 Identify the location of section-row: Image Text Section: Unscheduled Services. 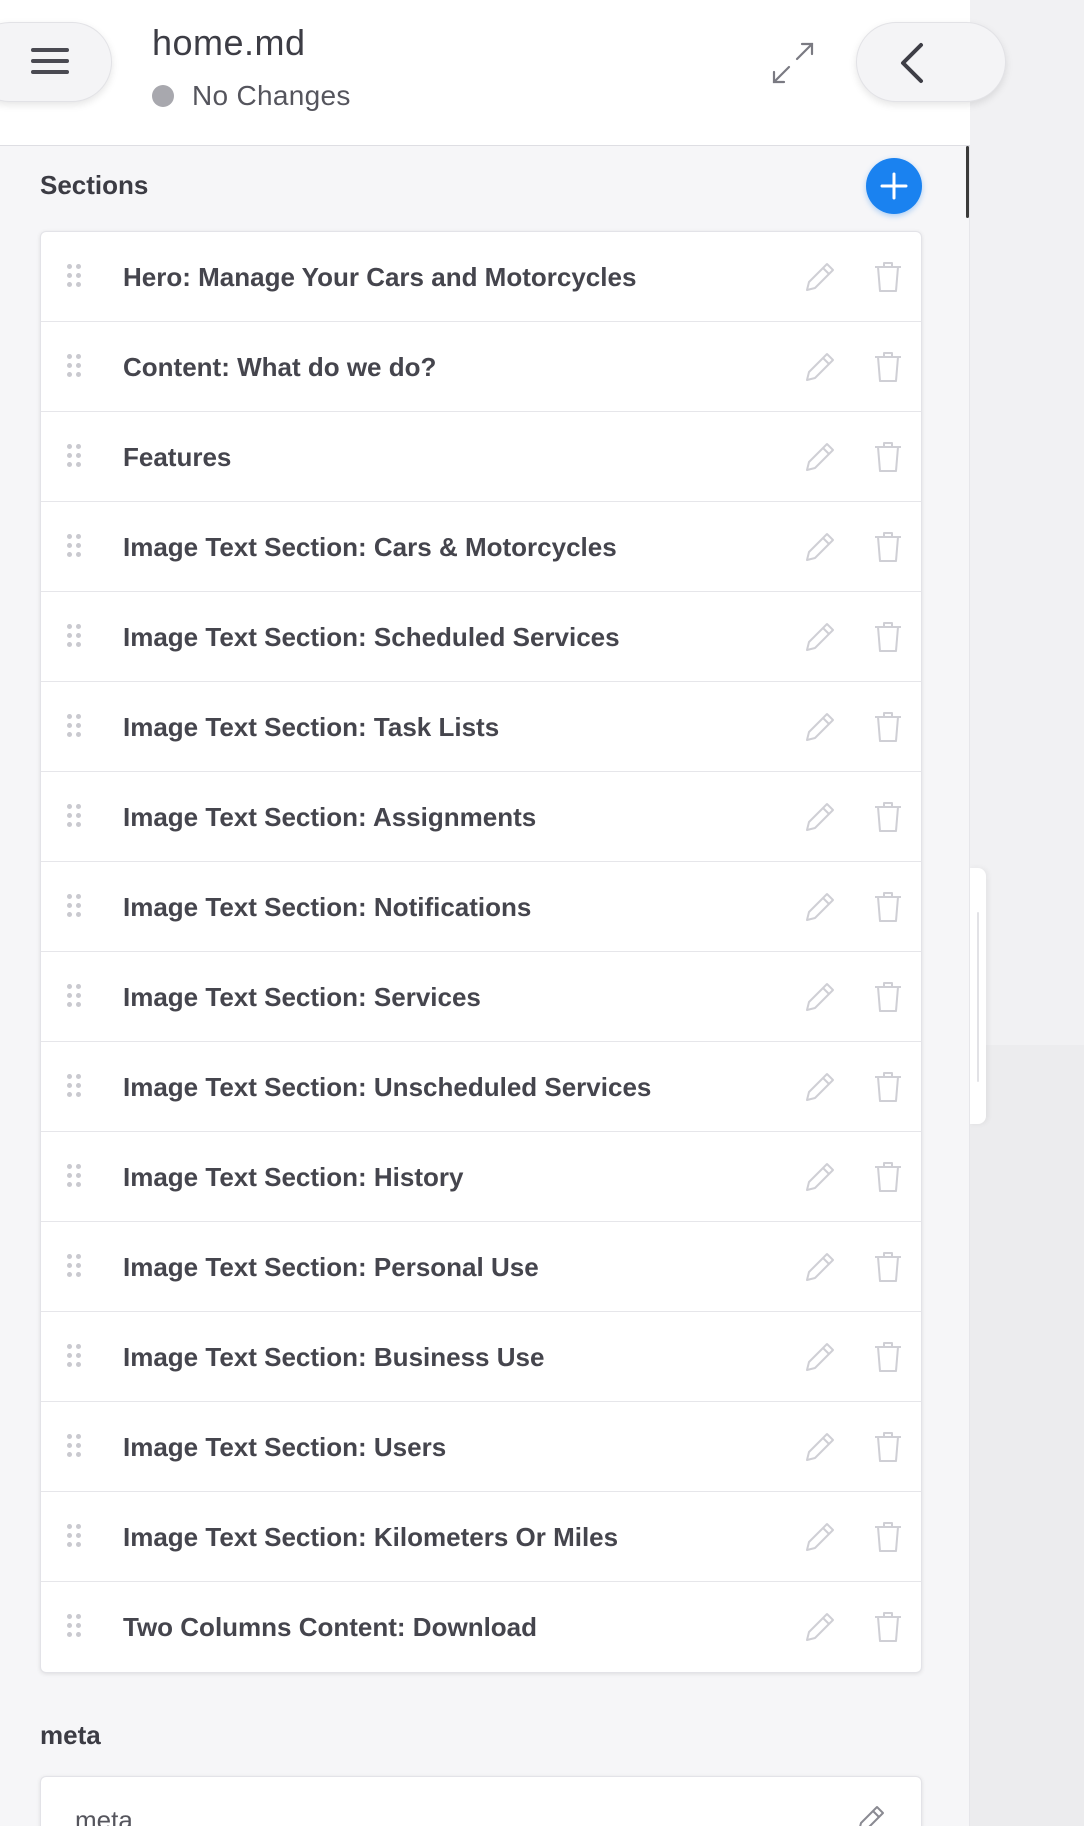
(481, 1087).